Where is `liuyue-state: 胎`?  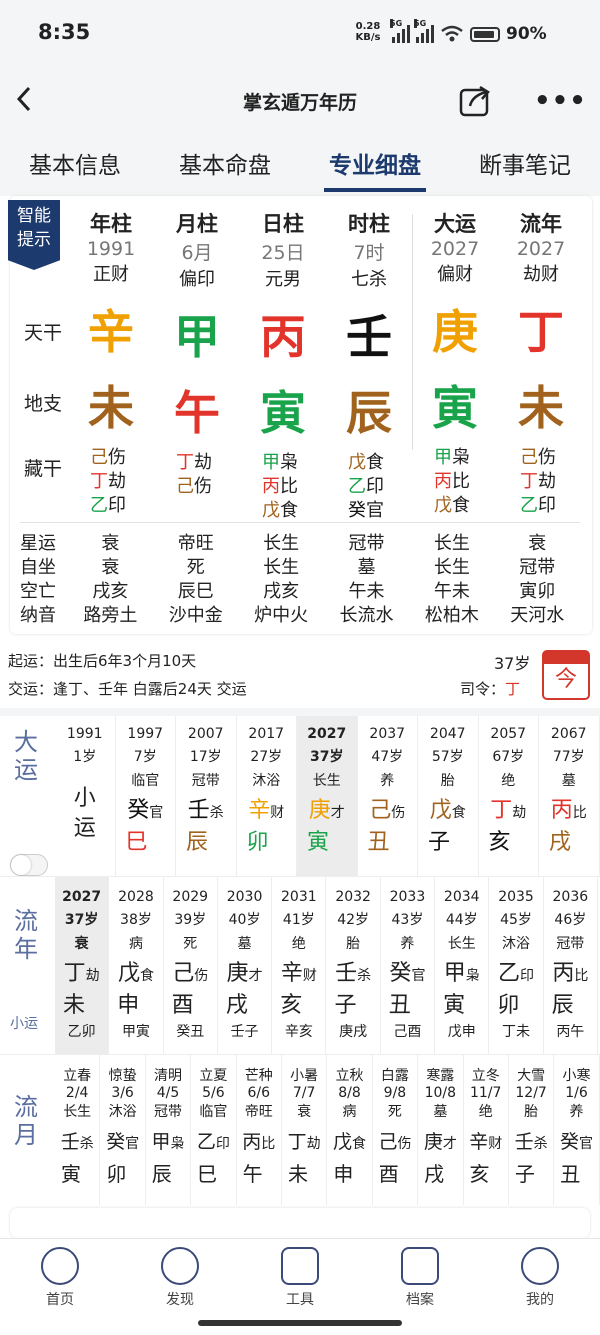 liuyue-state: 胎 is located at coordinates (531, 1112).